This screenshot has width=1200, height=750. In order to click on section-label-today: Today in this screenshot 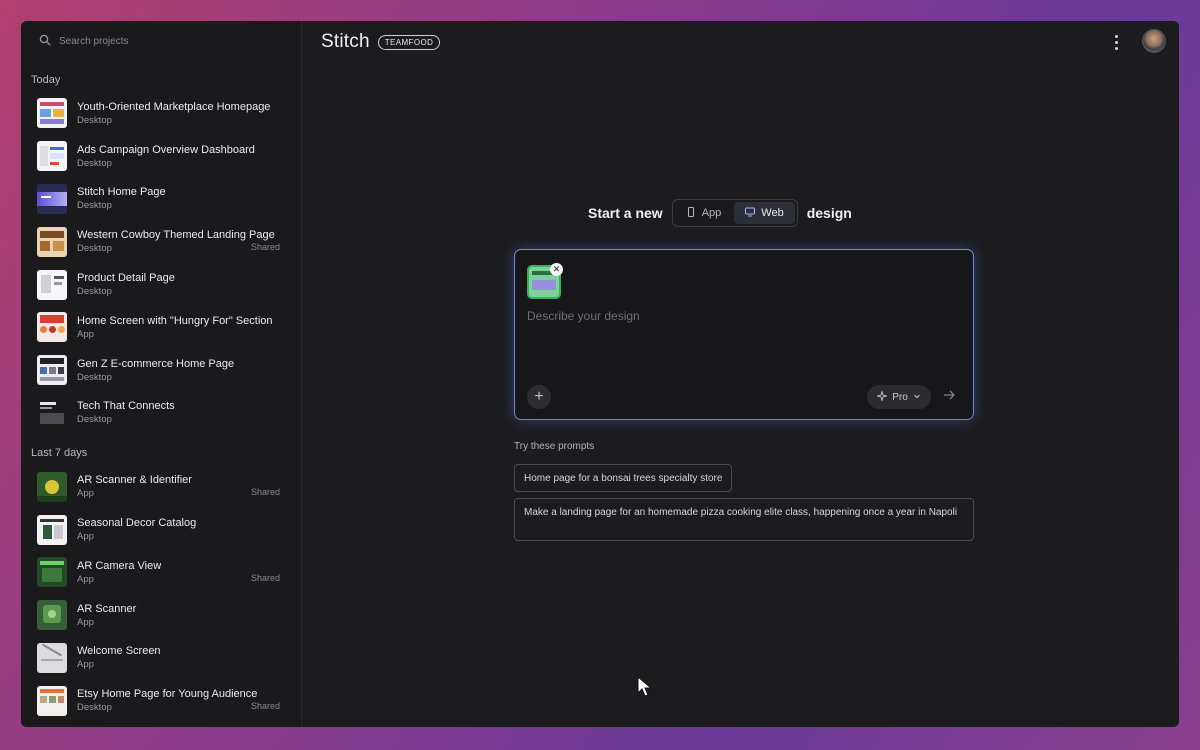, I will do `click(46, 80)`.